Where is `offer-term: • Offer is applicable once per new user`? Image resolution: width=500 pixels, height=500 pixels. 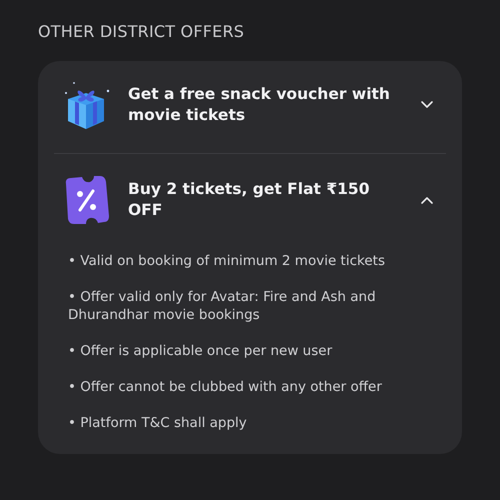 offer-term: • Offer is applicable once per new user is located at coordinates (201, 351).